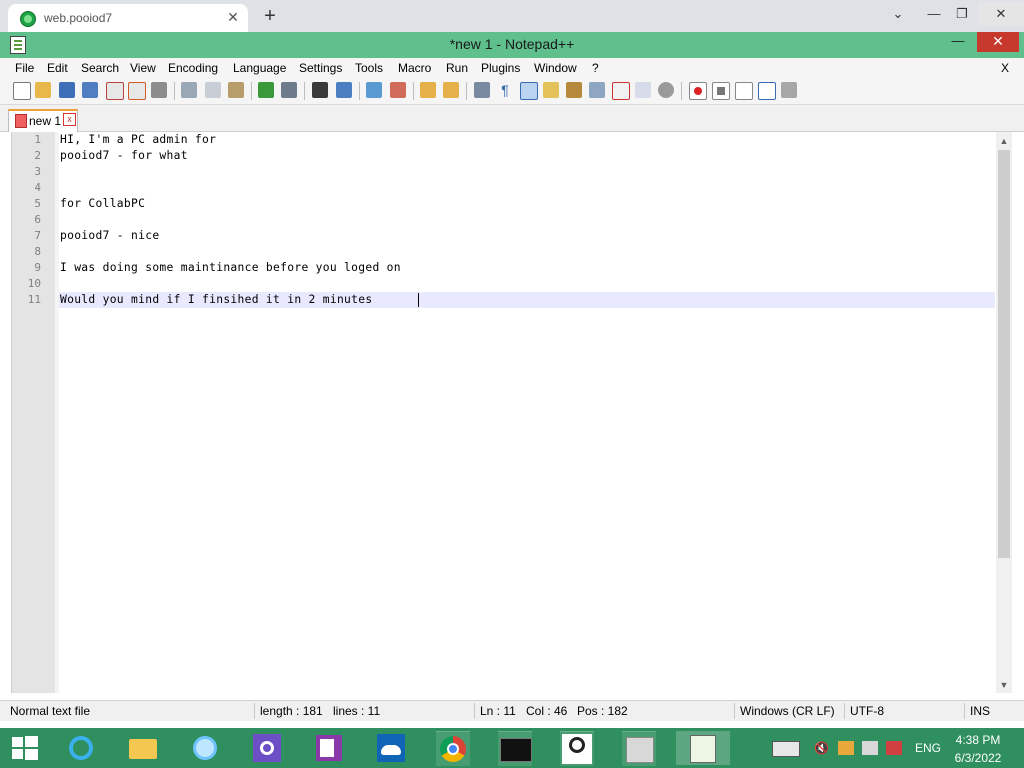  Describe the element at coordinates (22, 91) in the screenshot. I see `new-file-icon` at that location.